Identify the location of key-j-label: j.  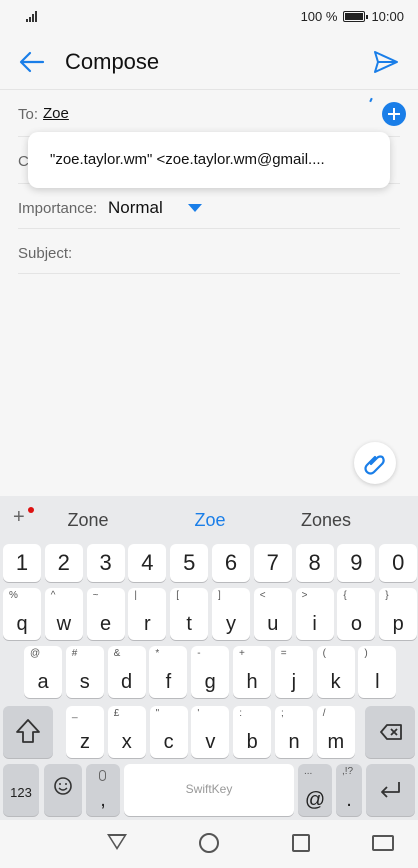
(294, 682).